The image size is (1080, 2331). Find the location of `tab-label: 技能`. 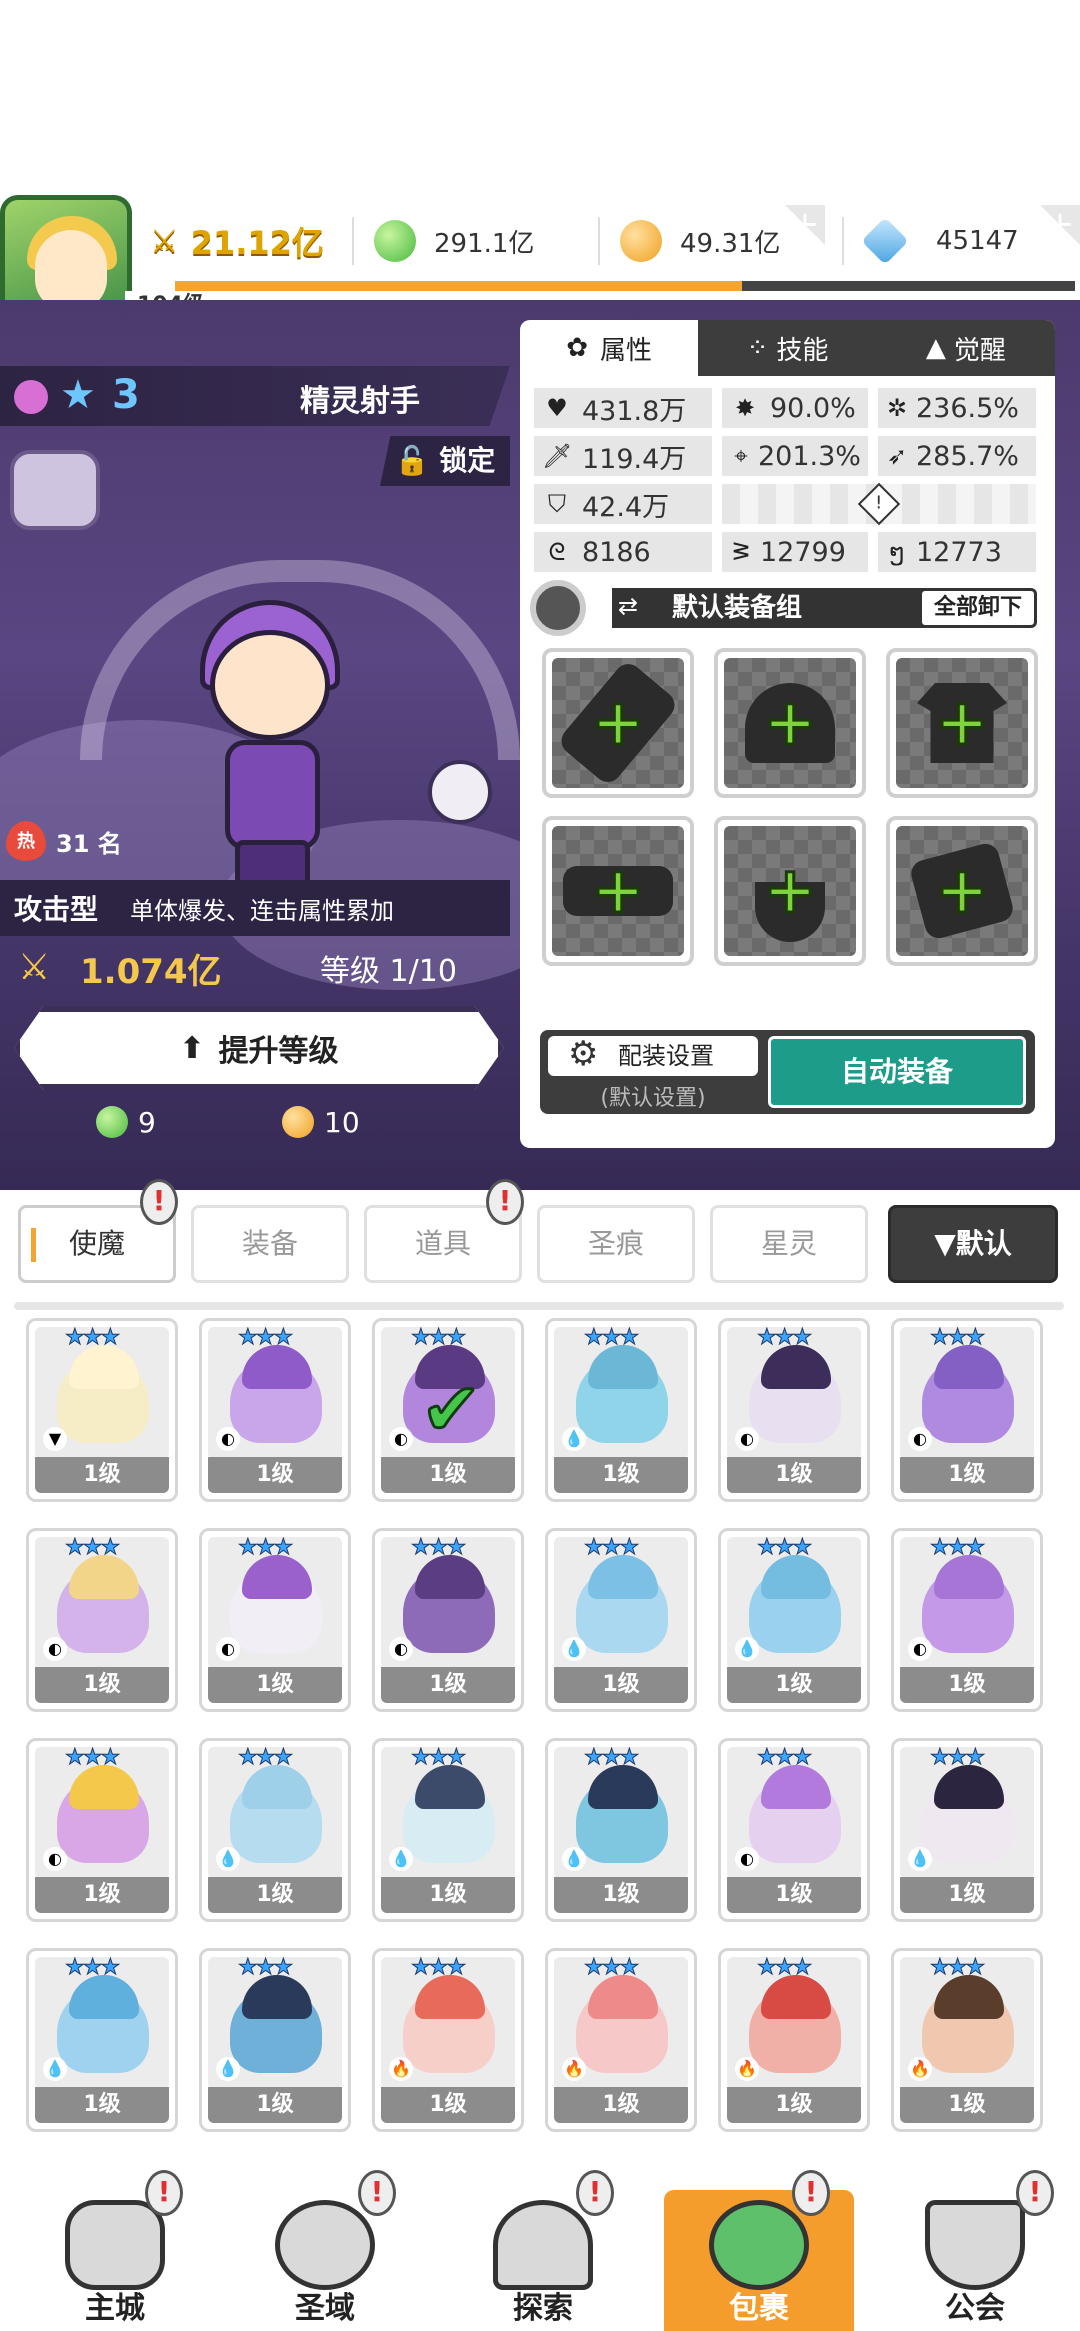

tab-label: 技能 is located at coordinates (802, 350).